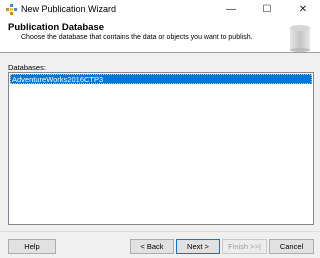 The height and width of the screenshot is (258, 320). I want to click on publication-database-graphic, so click(300, 38).